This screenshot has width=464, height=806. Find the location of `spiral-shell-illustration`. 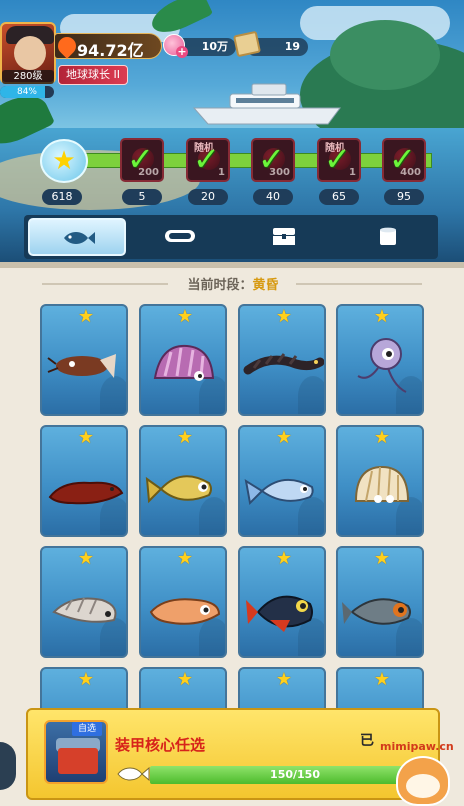

spiral-shell-illustration is located at coordinates (84, 610).